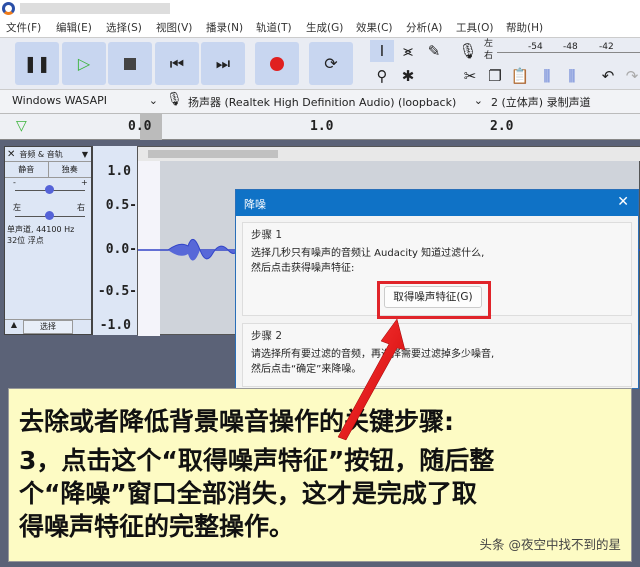  Describe the element at coordinates (425, 27) in the screenshot. I see `menu-analyze: 分析(A)` at that location.